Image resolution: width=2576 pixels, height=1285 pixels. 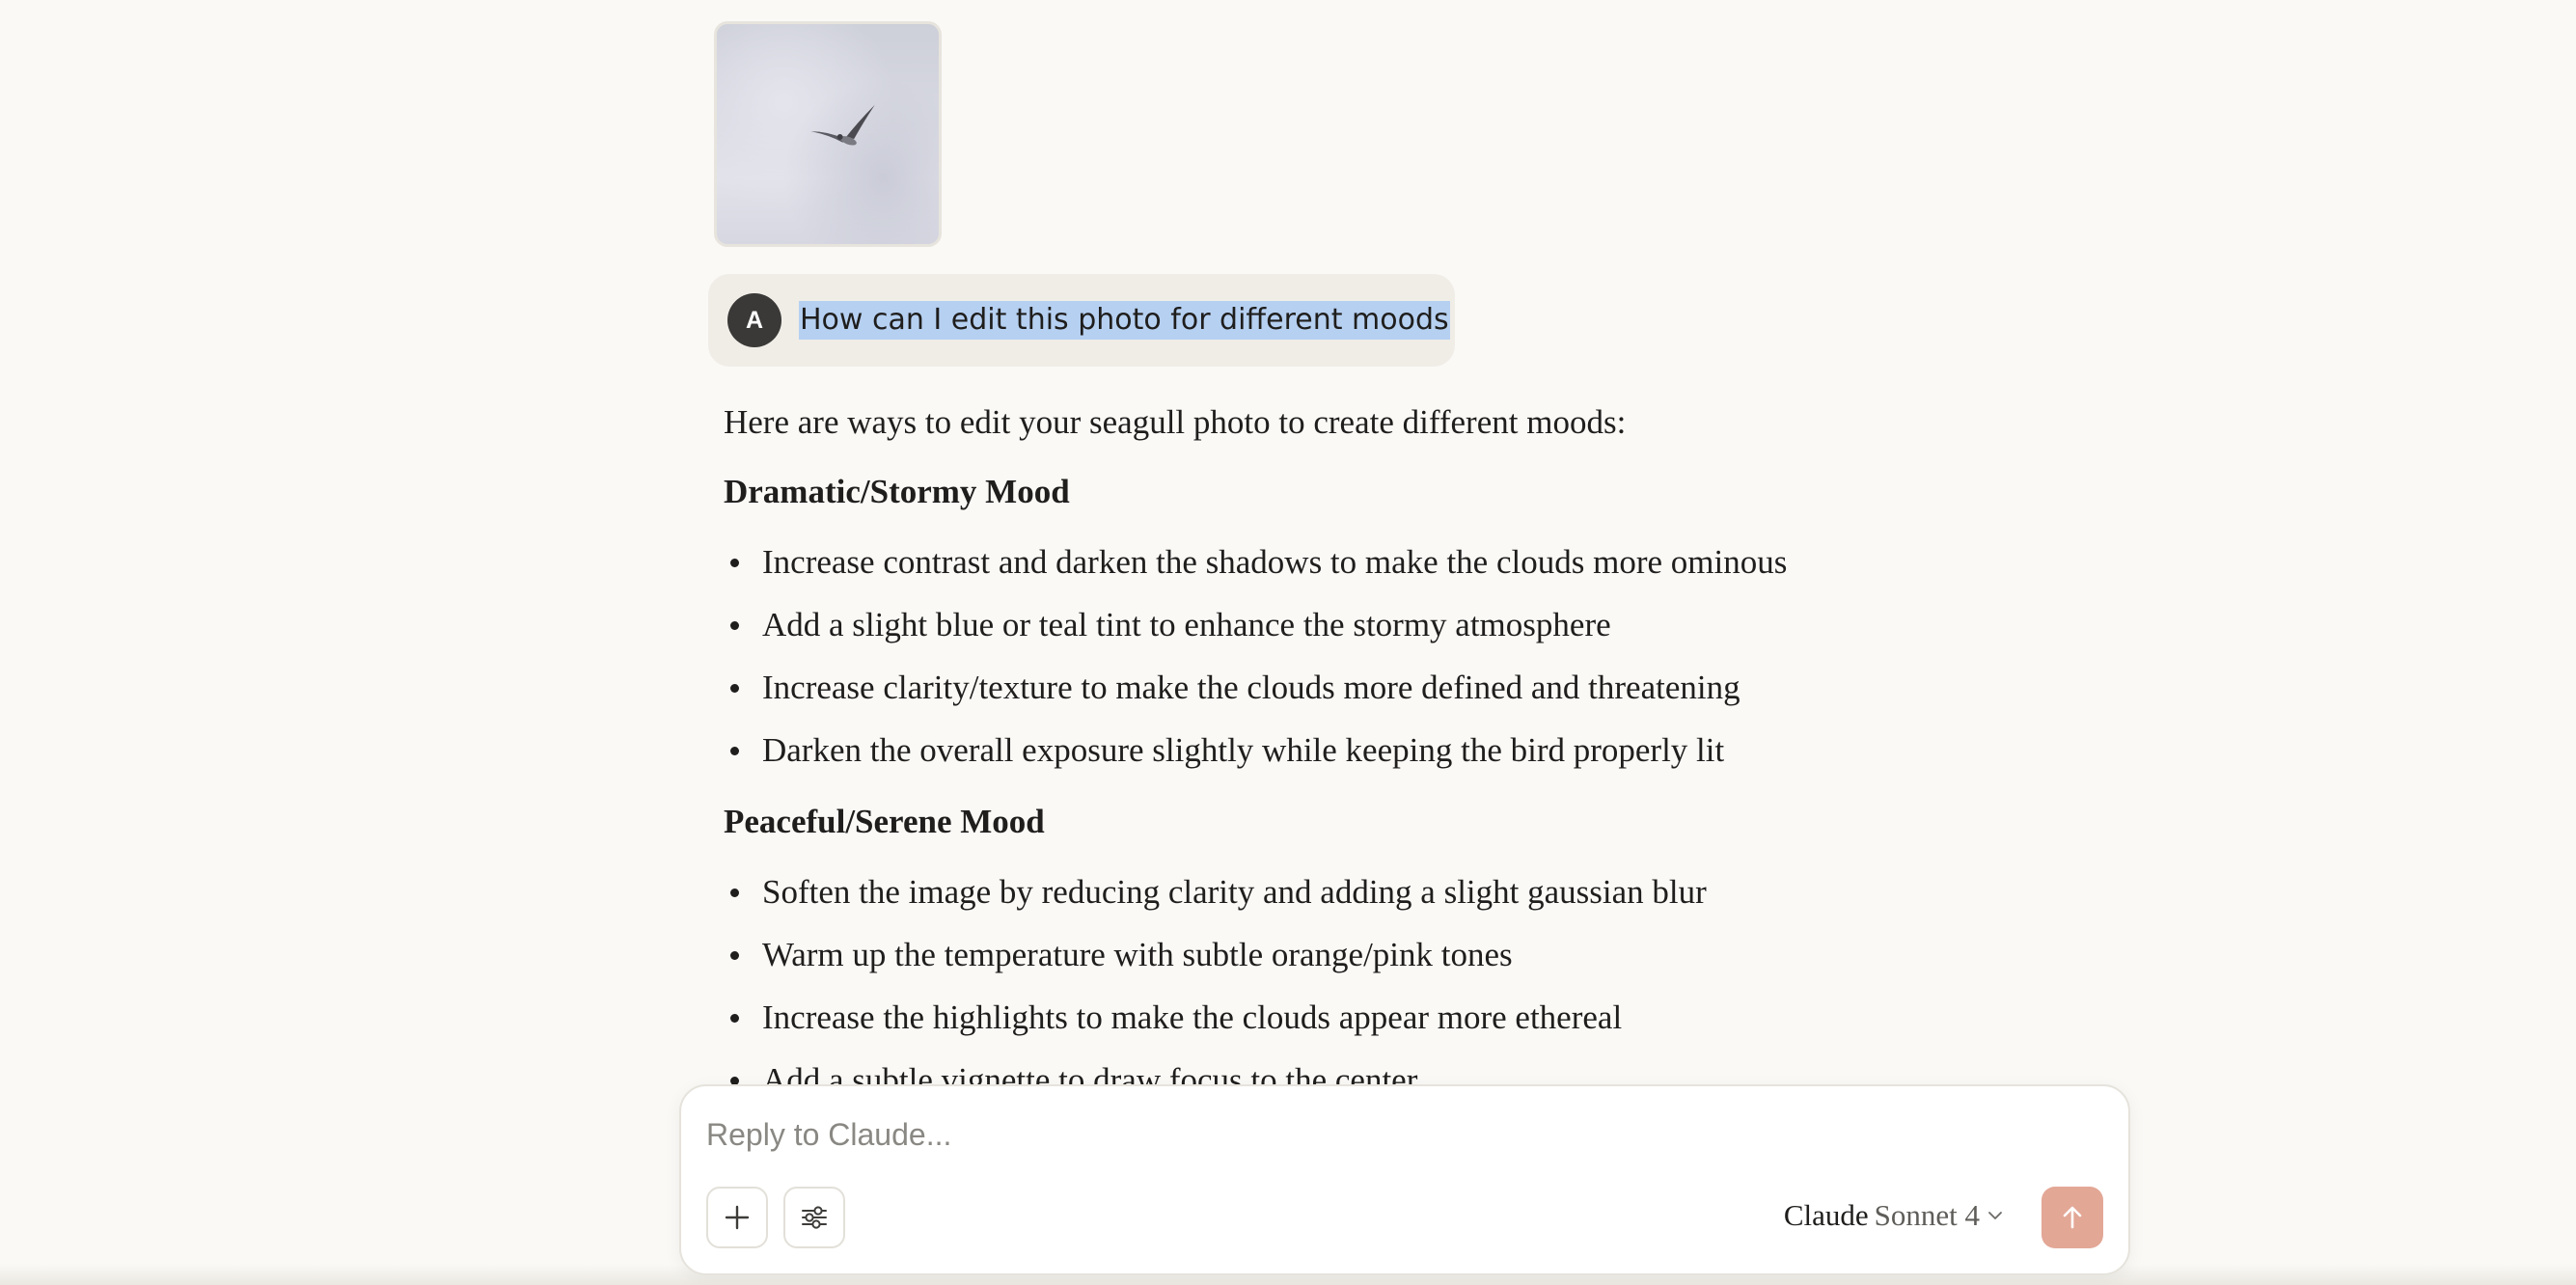 What do you see at coordinates (1404, 1179) in the screenshot?
I see `reply-composer: Claude Sonnet 4` at bounding box center [1404, 1179].